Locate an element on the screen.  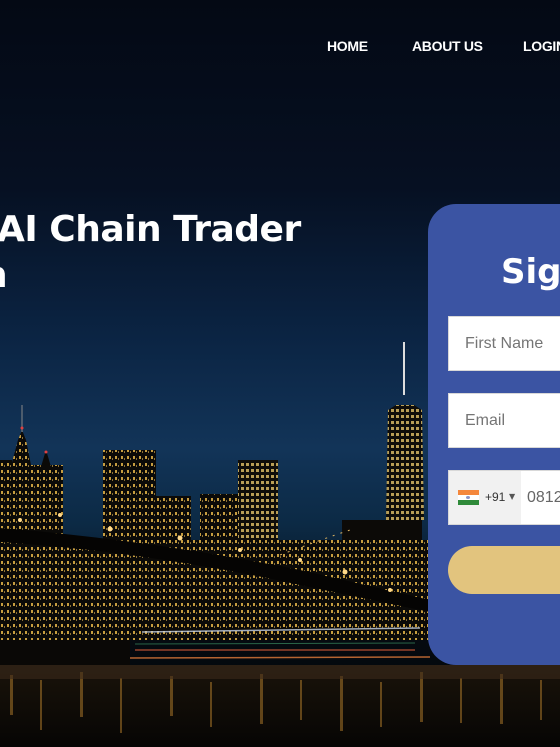
india-flag-icon is located at coordinates (468, 497).